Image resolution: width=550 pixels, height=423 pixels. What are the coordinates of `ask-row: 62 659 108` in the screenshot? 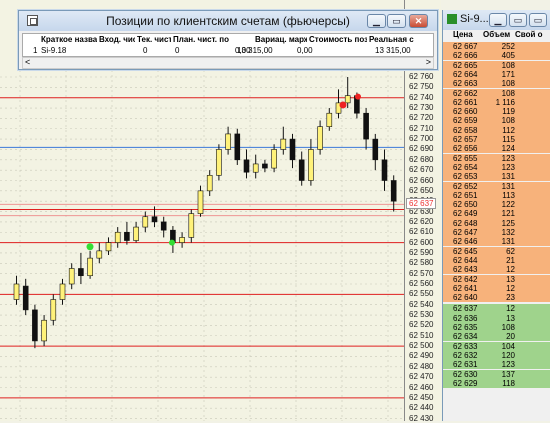 It's located at (496, 121).